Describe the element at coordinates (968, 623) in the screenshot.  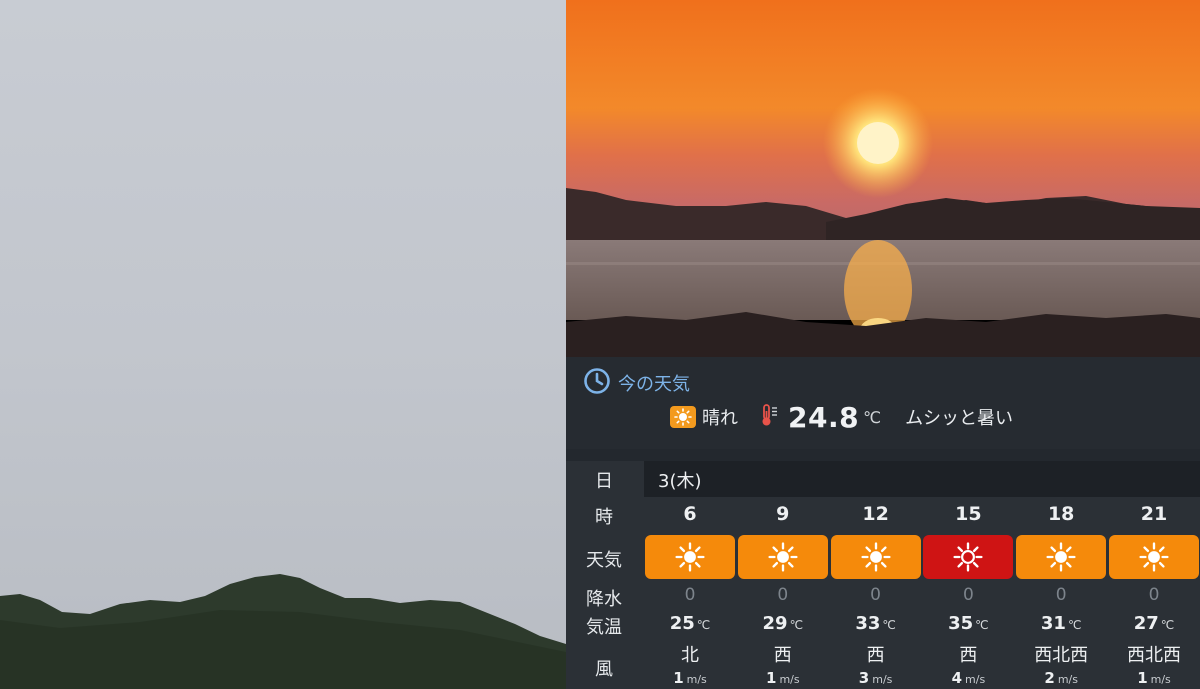
I see `forecast-temp: 35 ℃` at that location.